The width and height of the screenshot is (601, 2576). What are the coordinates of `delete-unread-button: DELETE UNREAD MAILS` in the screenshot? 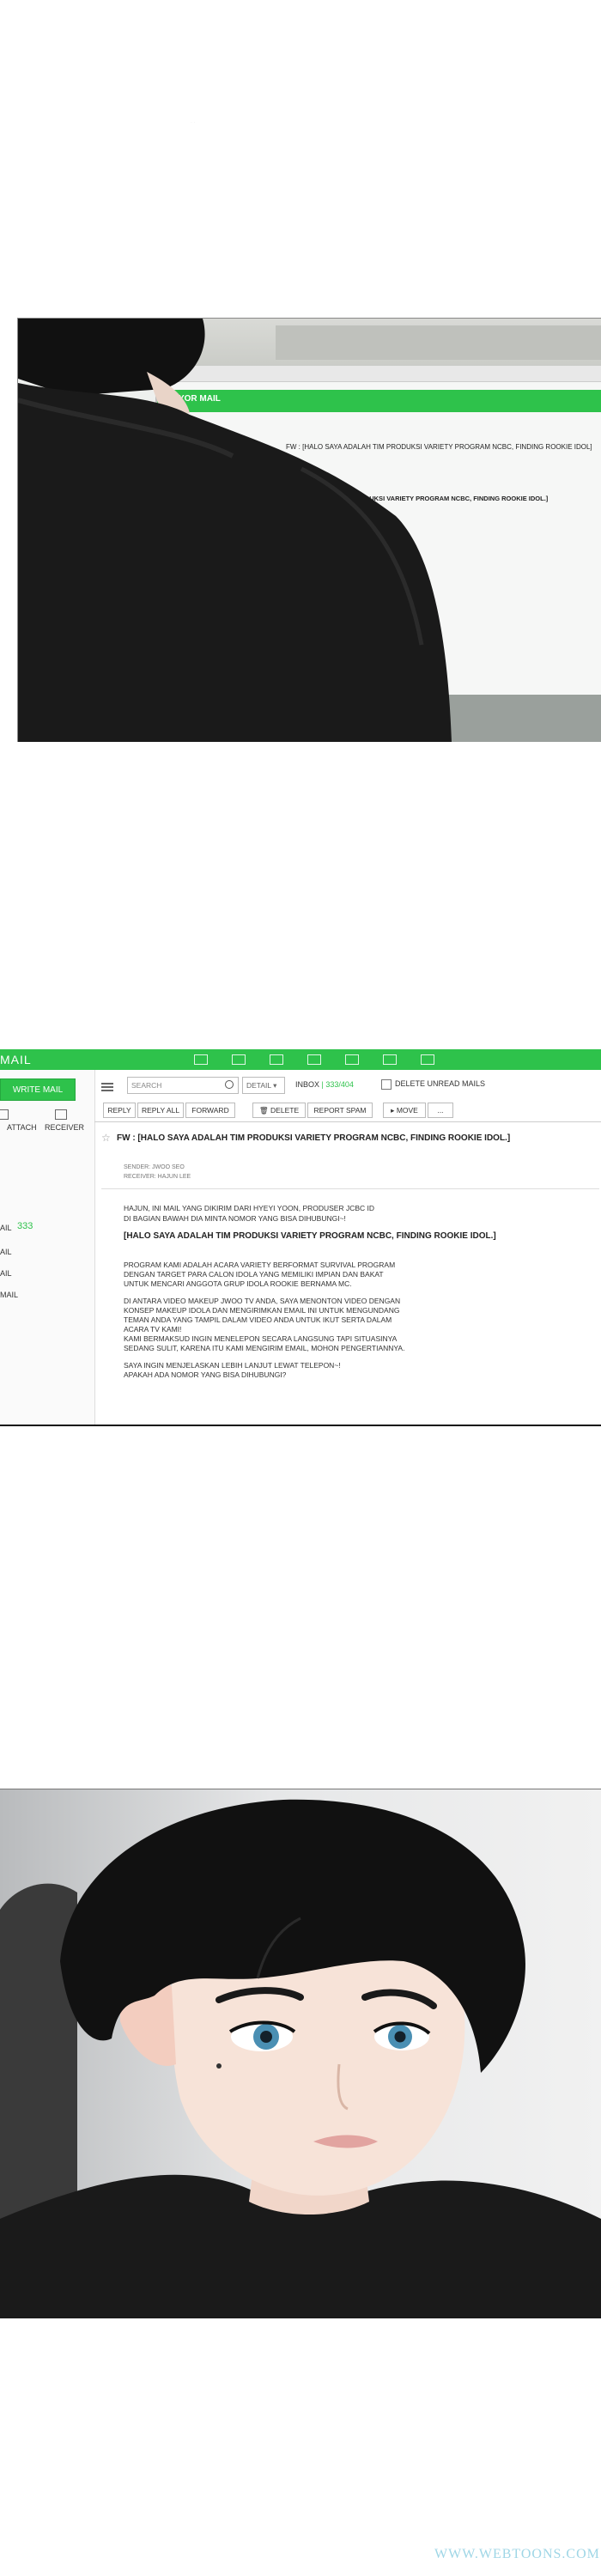 It's located at (440, 1083).